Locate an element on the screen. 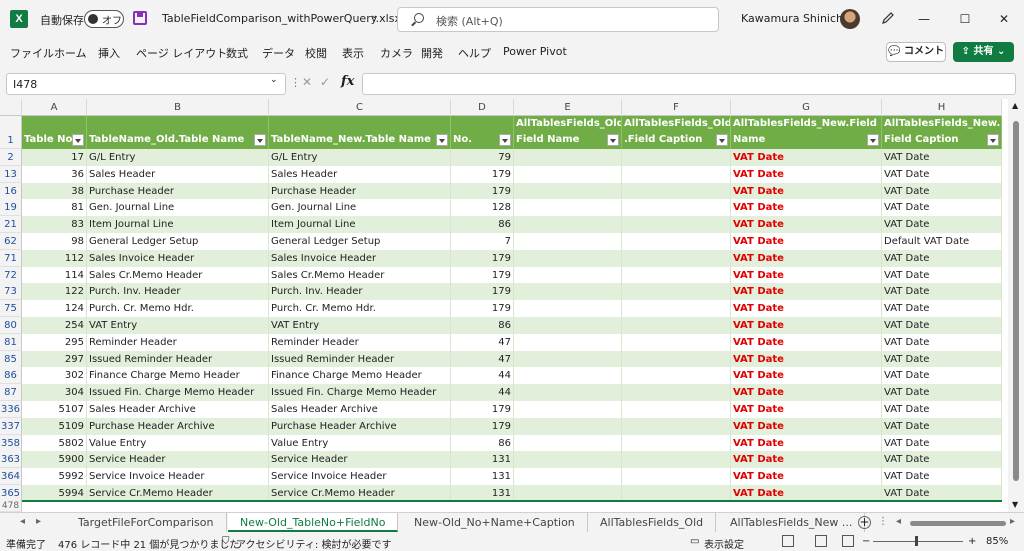 The width and height of the screenshot is (1024, 551). row-header: 62 is located at coordinates (11, 241).